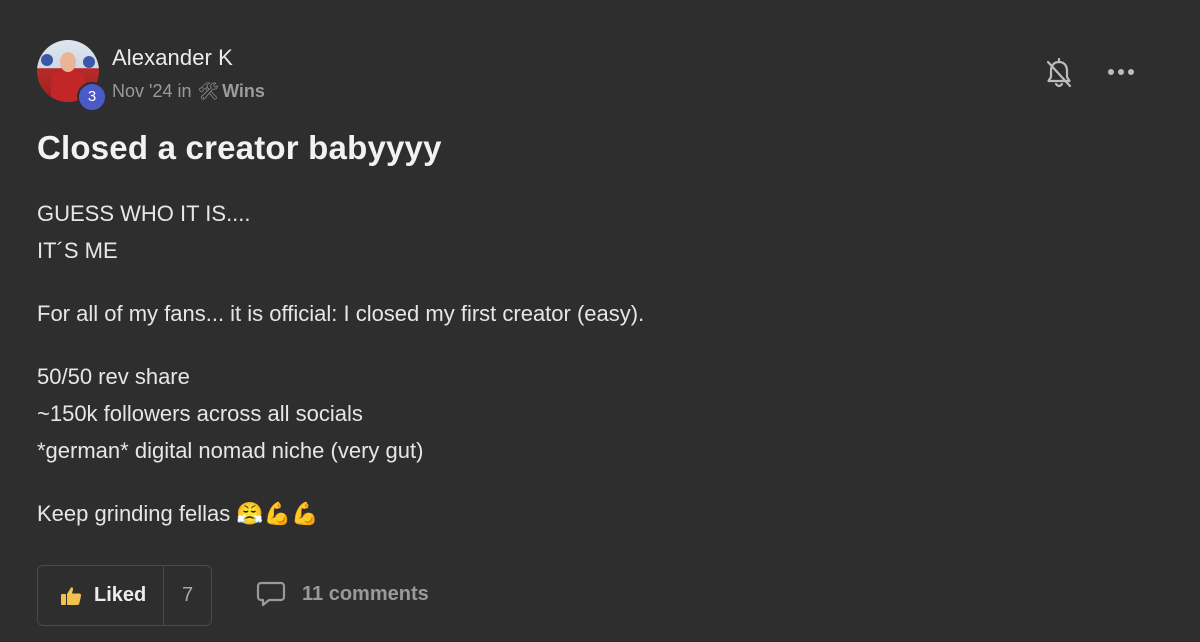  What do you see at coordinates (72, 76) in the screenshot?
I see `author-avatar: 3` at bounding box center [72, 76].